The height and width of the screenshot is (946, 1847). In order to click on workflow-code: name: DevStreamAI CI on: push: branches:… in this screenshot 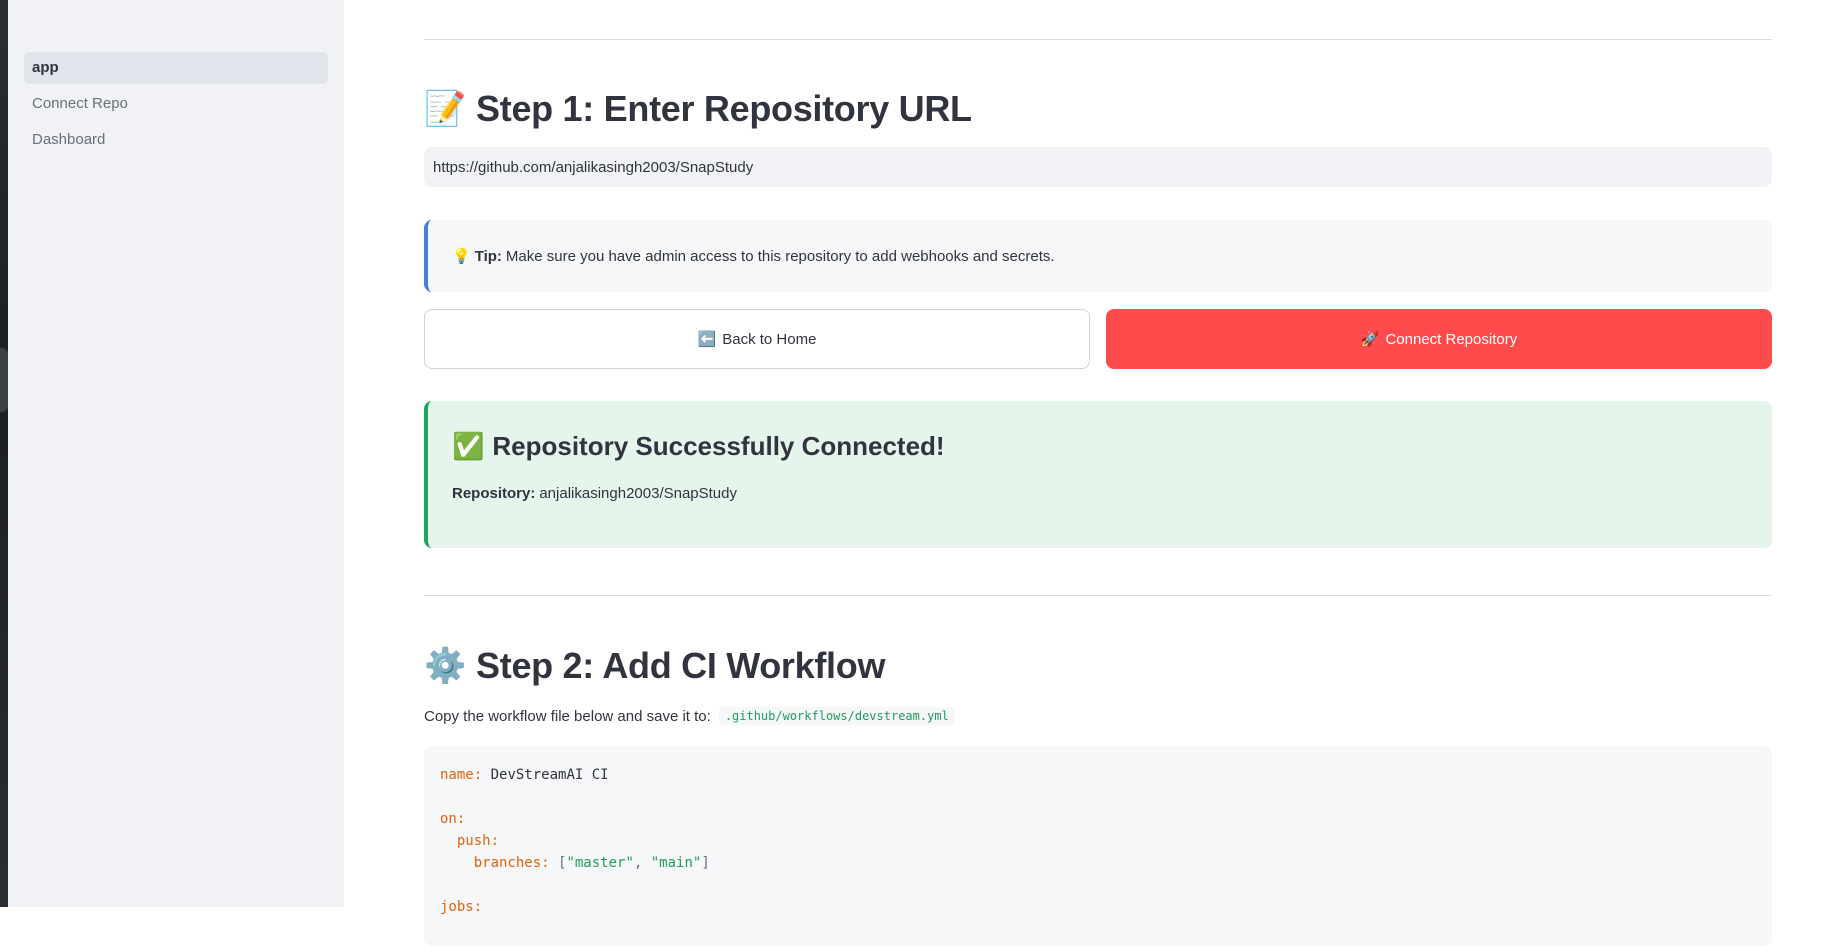, I will do `click(575, 841)`.